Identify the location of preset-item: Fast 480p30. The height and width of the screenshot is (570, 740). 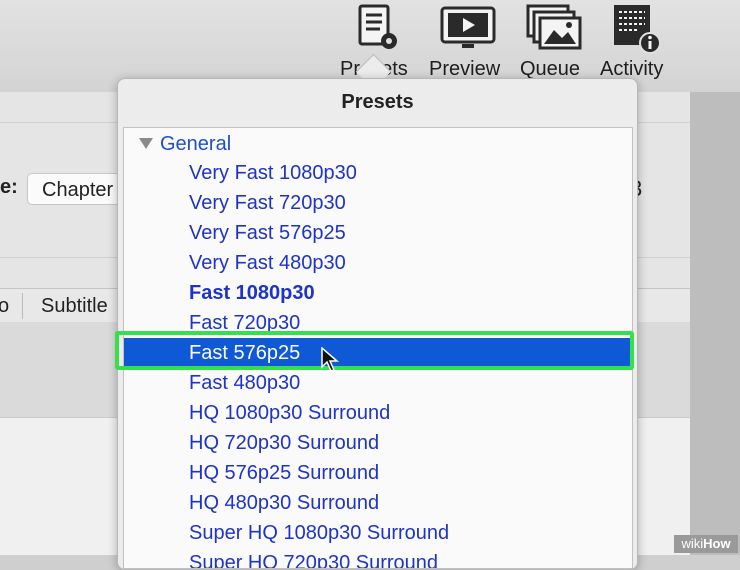
(378, 383).